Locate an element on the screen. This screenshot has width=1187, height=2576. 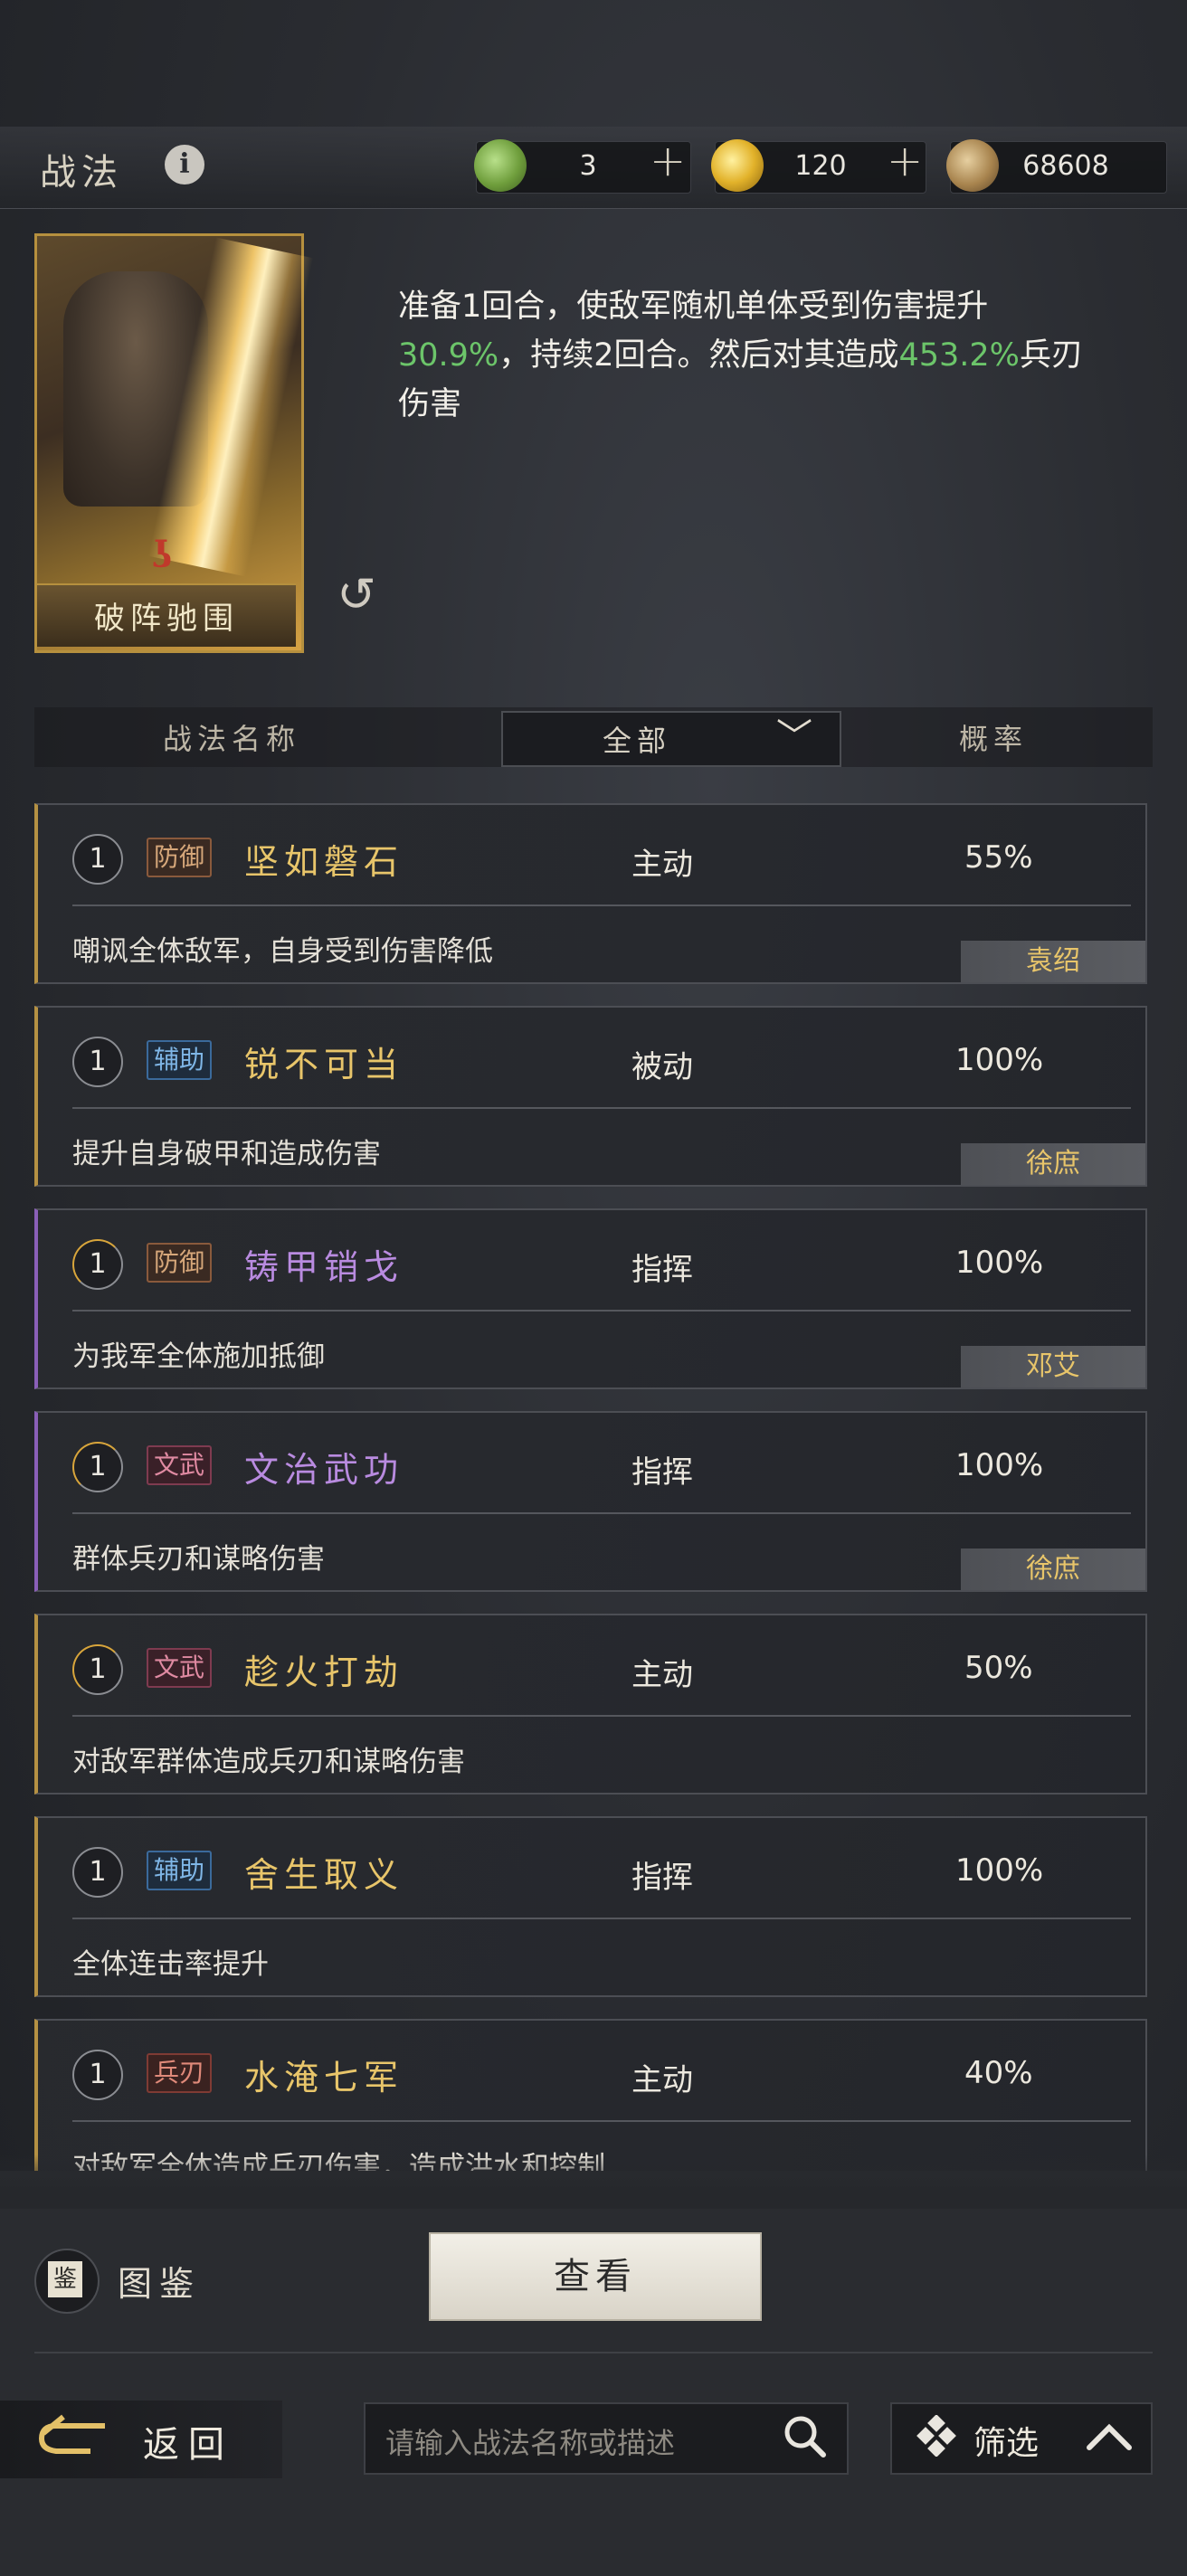
codex-glyph: 鉴 is located at coordinates (65, 2279).